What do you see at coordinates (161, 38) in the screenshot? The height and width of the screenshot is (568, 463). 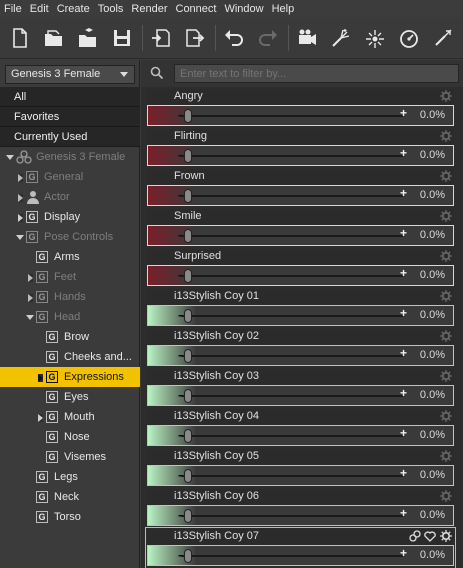 I see `import-icon` at bounding box center [161, 38].